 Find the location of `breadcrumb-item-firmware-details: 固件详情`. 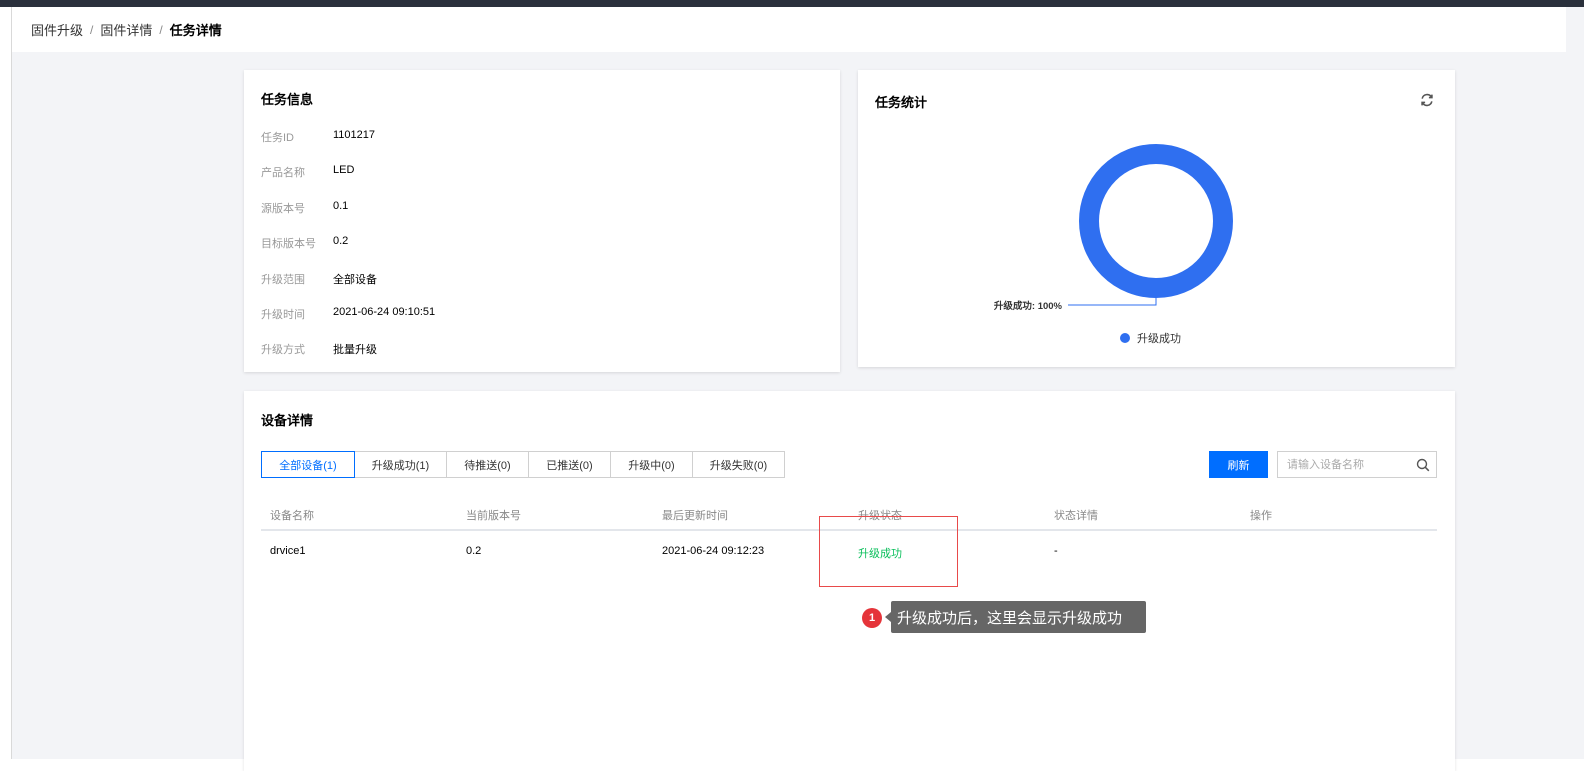

breadcrumb-item-firmware-details: 固件详情 is located at coordinates (126, 29).